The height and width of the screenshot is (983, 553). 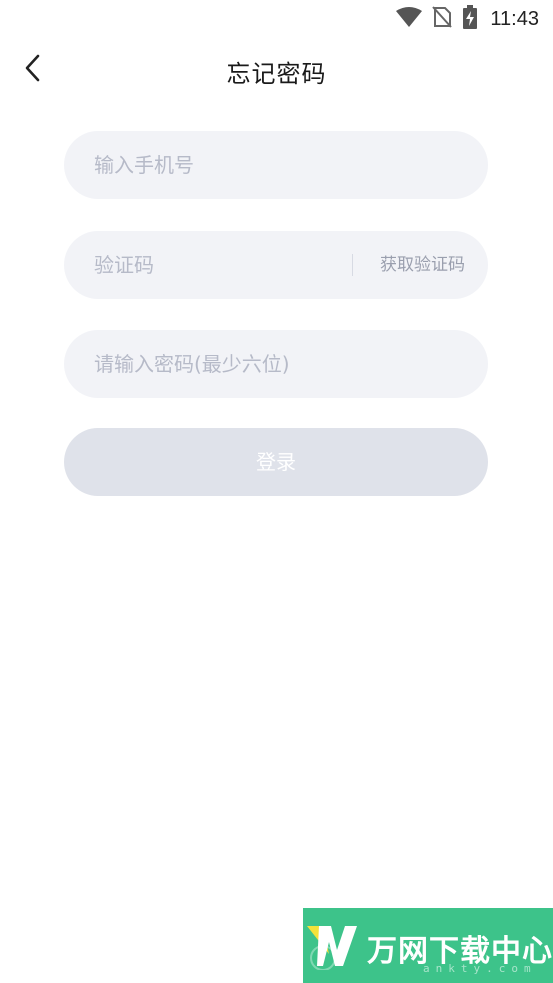 I want to click on phone-field, so click(x=276, y=165).